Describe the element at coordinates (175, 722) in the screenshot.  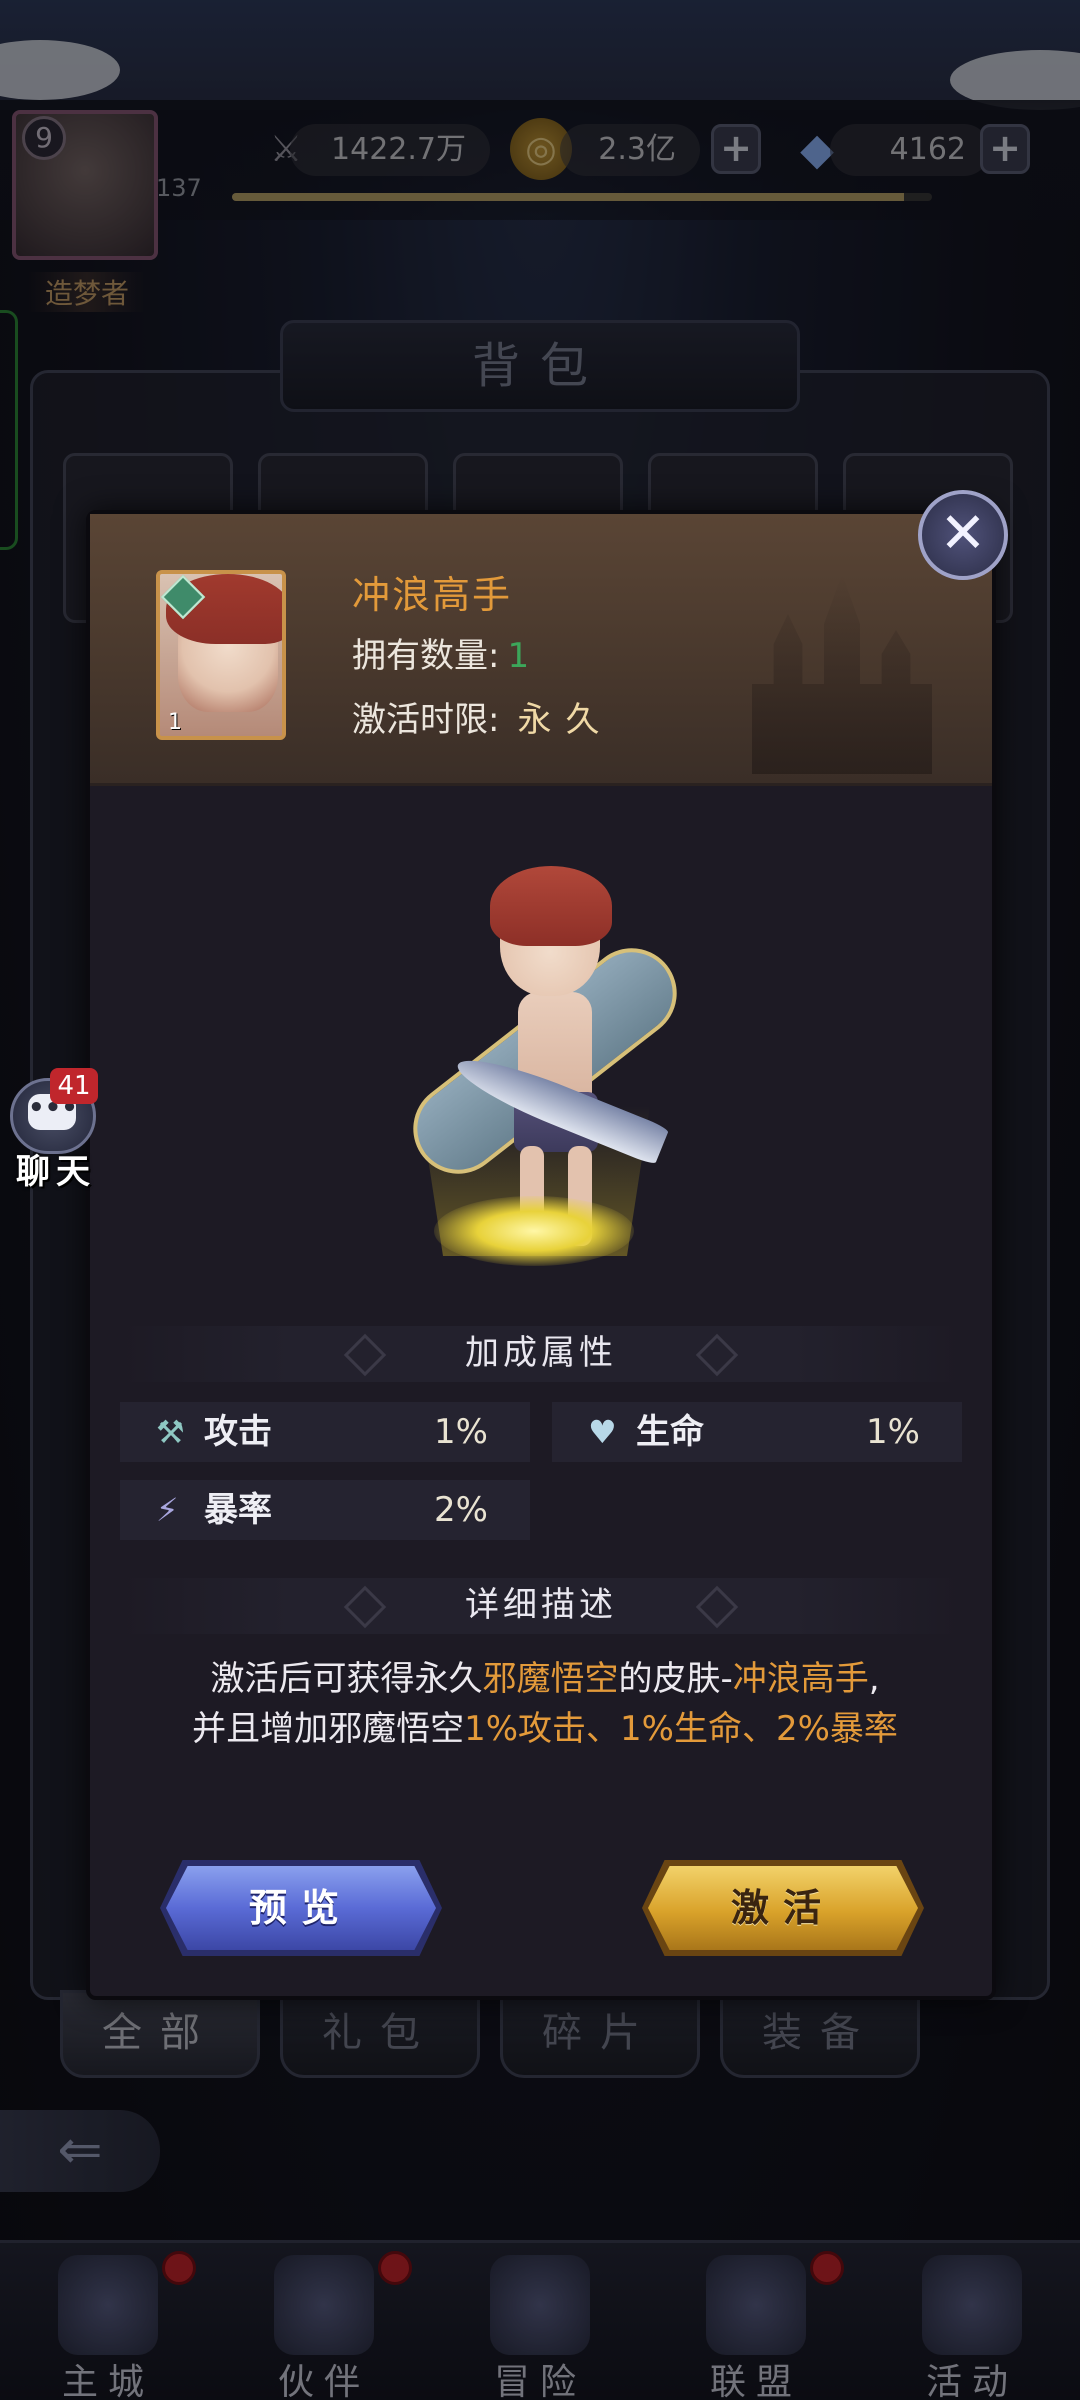
I see `item-count: 1` at that location.